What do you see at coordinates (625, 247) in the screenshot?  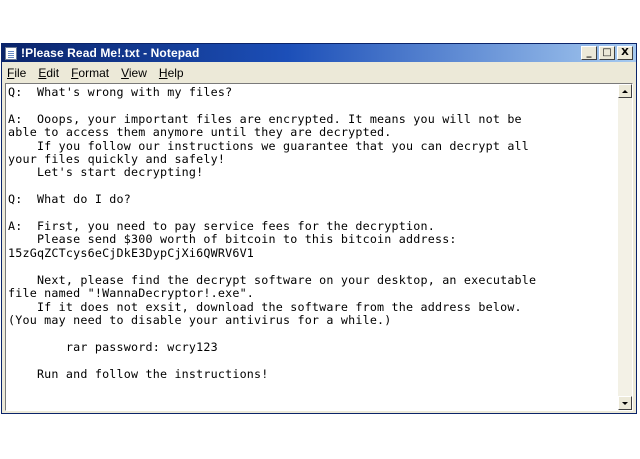 I see `vertical-scrollbar` at bounding box center [625, 247].